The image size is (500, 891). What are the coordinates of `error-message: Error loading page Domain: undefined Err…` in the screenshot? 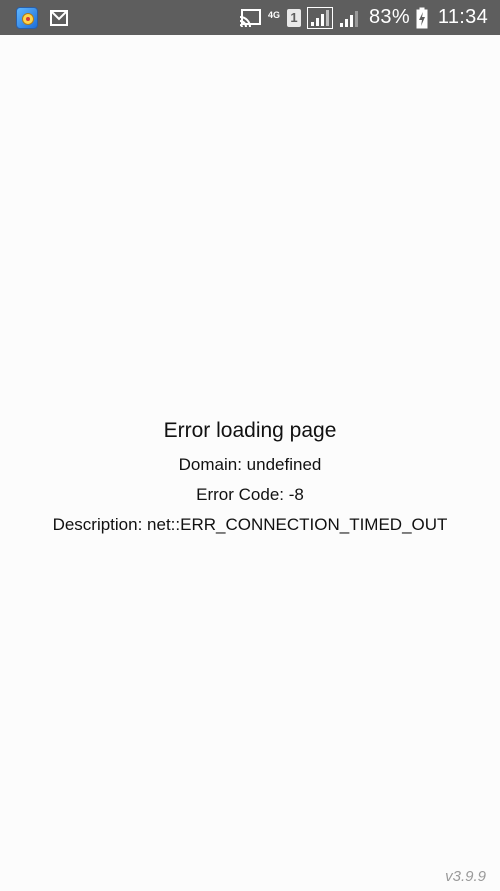 It's located at (250, 476).